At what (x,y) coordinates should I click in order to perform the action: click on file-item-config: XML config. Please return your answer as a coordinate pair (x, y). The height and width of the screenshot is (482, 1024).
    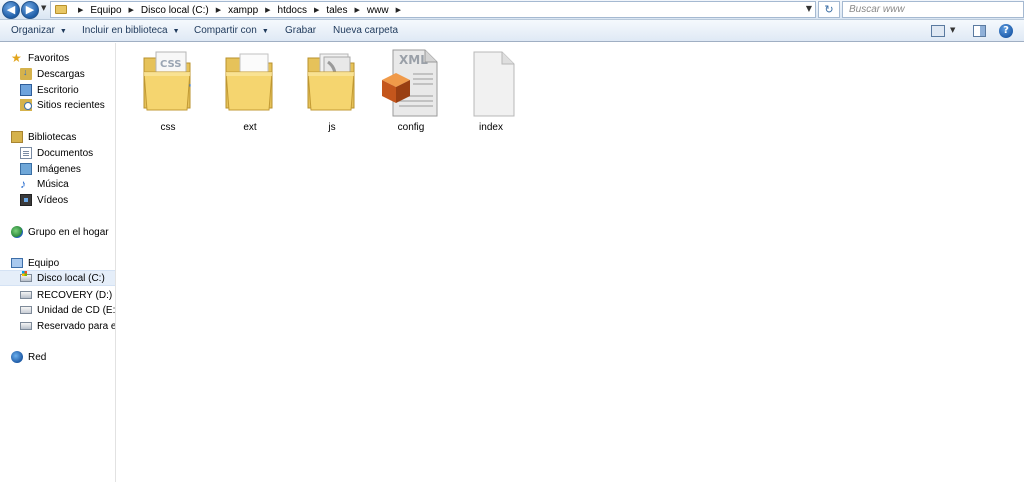
    Looking at the image, I should click on (411, 93).